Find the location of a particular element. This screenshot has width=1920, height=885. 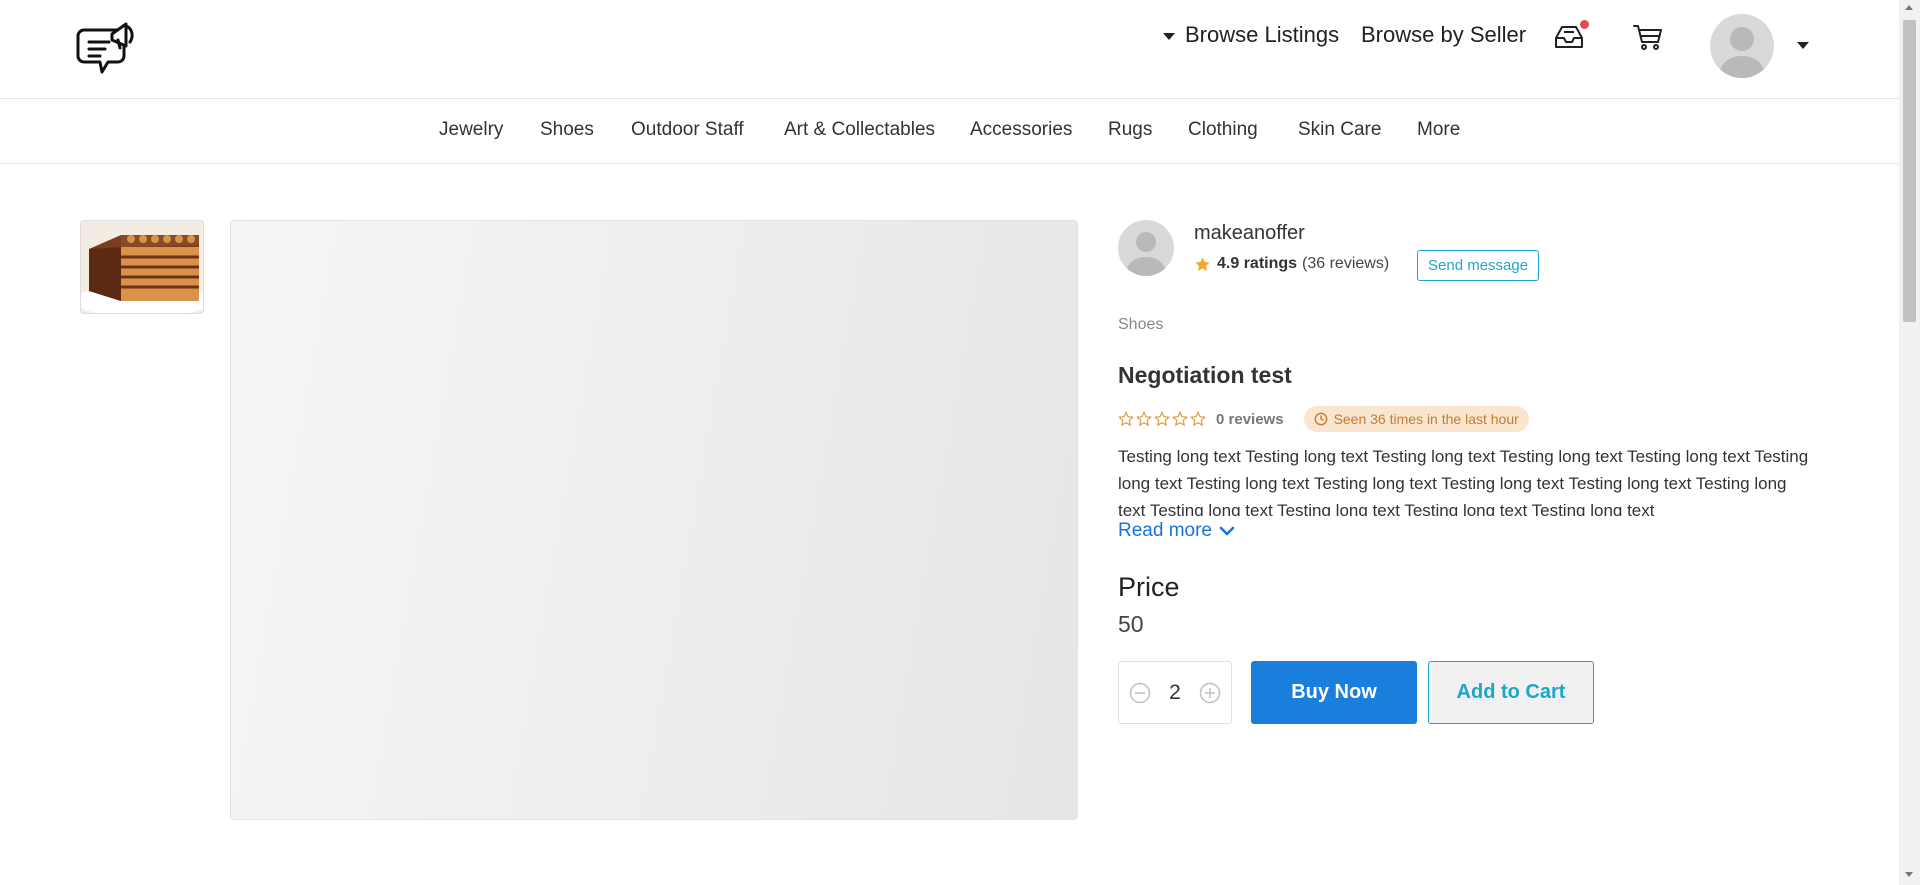

browse-listings-label: Browse Listings is located at coordinates (1262, 34).